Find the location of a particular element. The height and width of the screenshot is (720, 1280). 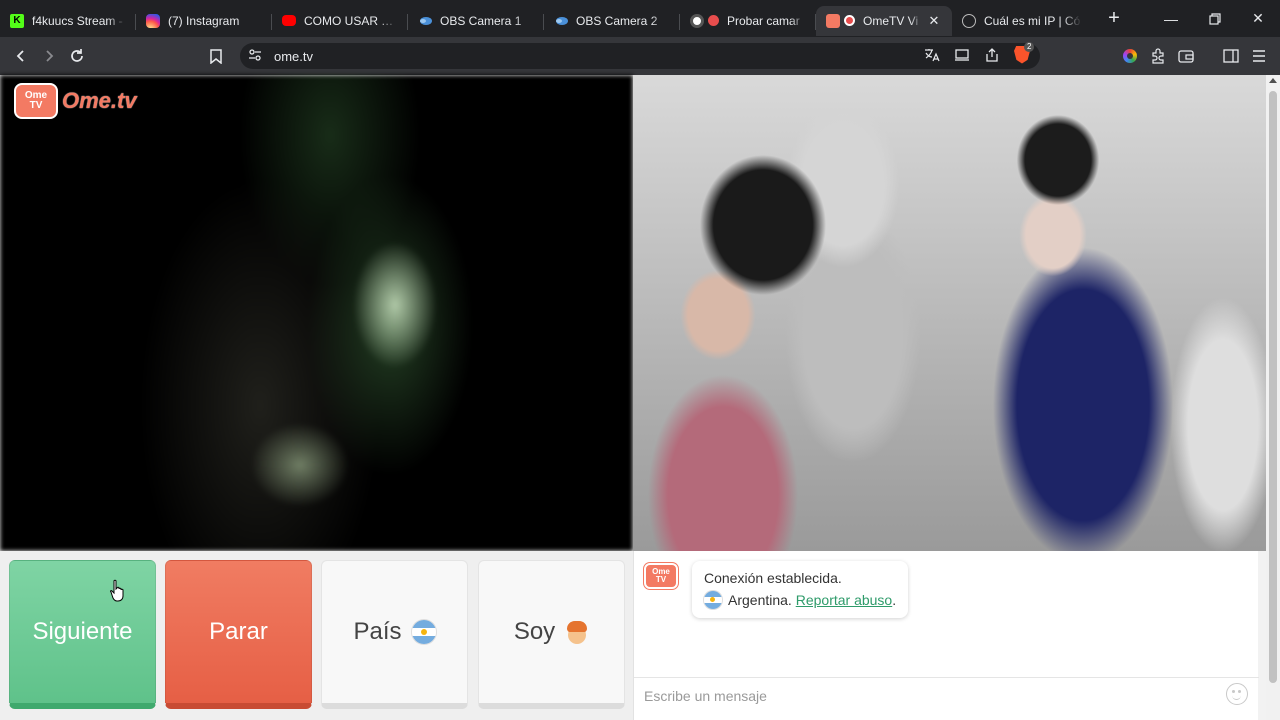

report-suffix: . is located at coordinates (894, 600).